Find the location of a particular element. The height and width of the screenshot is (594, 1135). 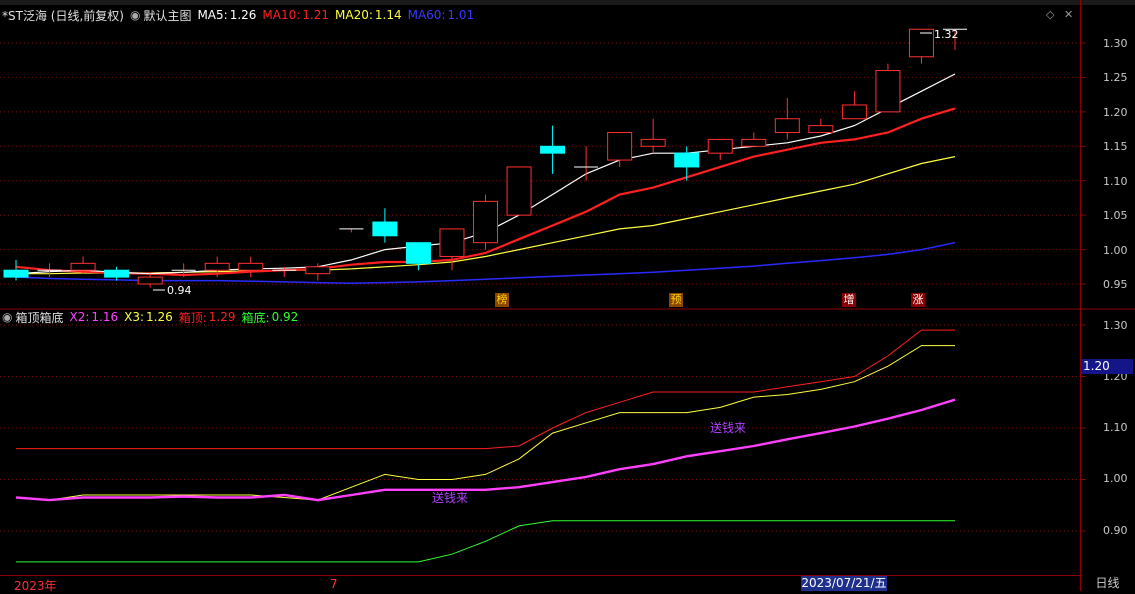

date-month-label: 7 is located at coordinates (334, 584).